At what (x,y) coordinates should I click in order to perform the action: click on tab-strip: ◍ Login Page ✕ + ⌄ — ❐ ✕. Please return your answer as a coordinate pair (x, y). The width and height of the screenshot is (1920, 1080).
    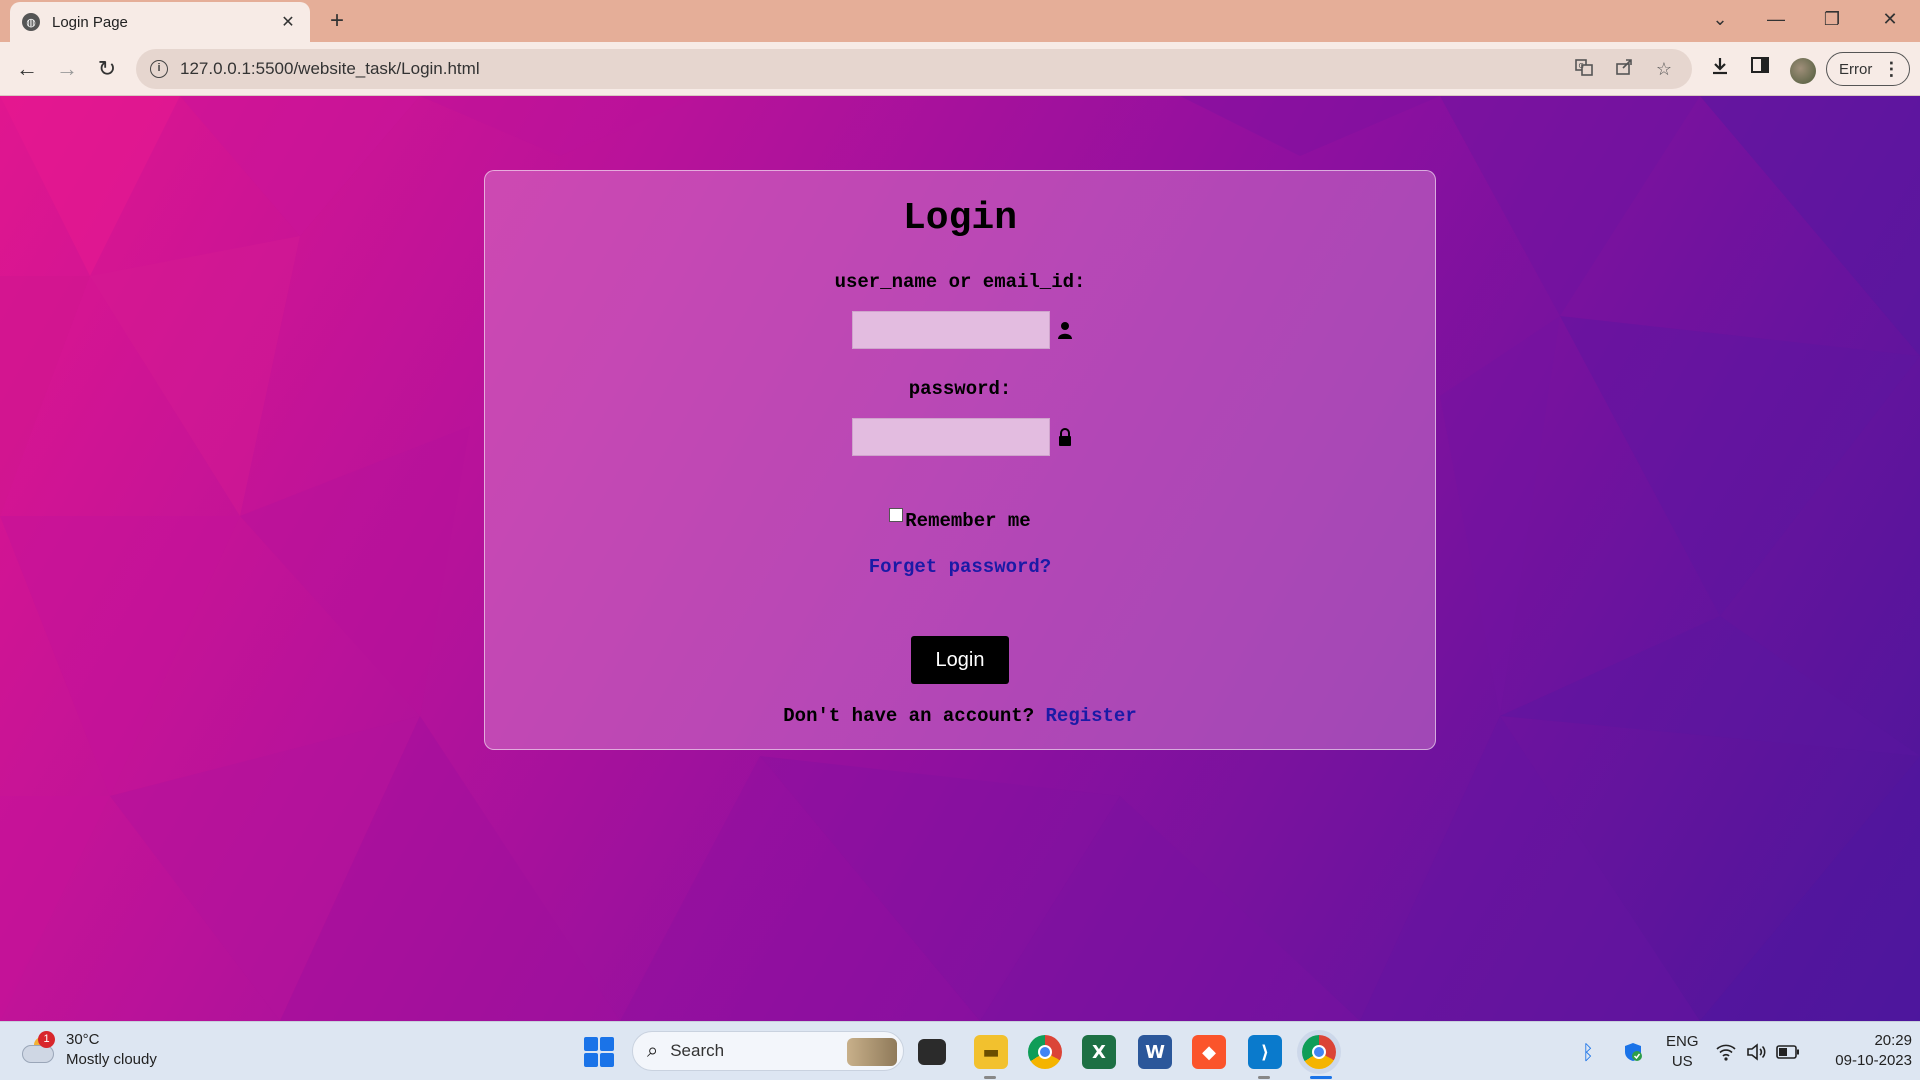
    Looking at the image, I should click on (960, 21).